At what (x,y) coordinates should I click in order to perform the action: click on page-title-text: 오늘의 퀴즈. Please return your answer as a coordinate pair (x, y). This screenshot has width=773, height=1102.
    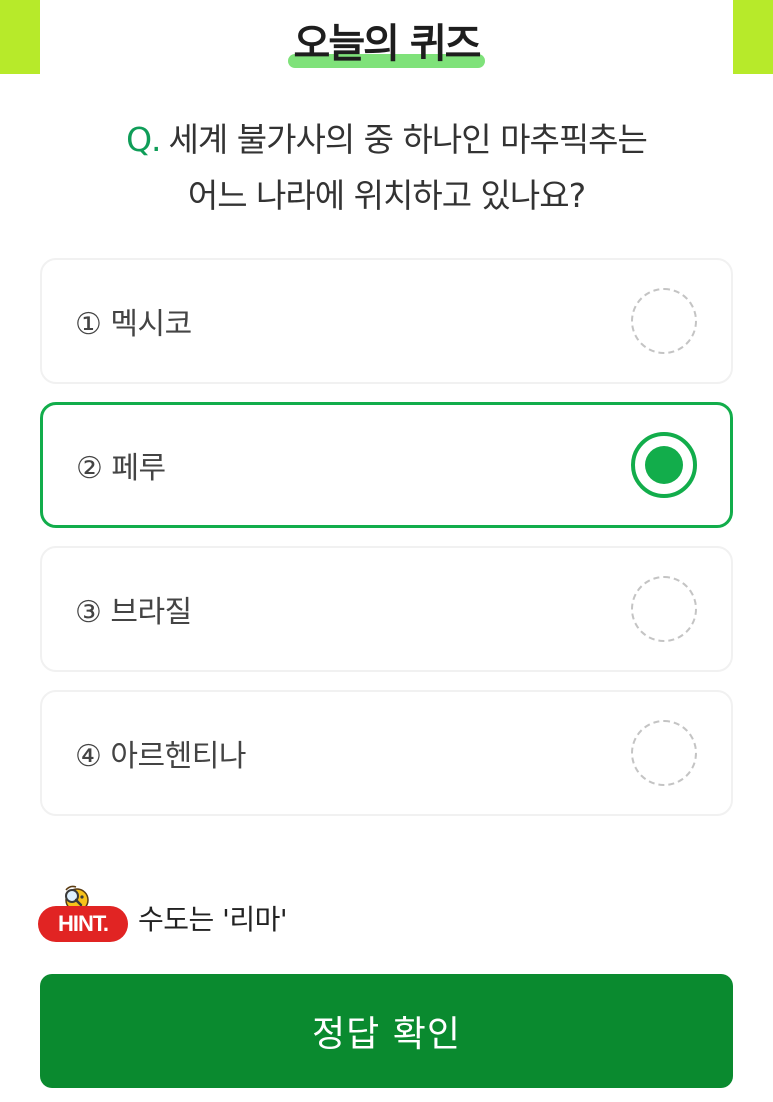
    Looking at the image, I should click on (387, 44).